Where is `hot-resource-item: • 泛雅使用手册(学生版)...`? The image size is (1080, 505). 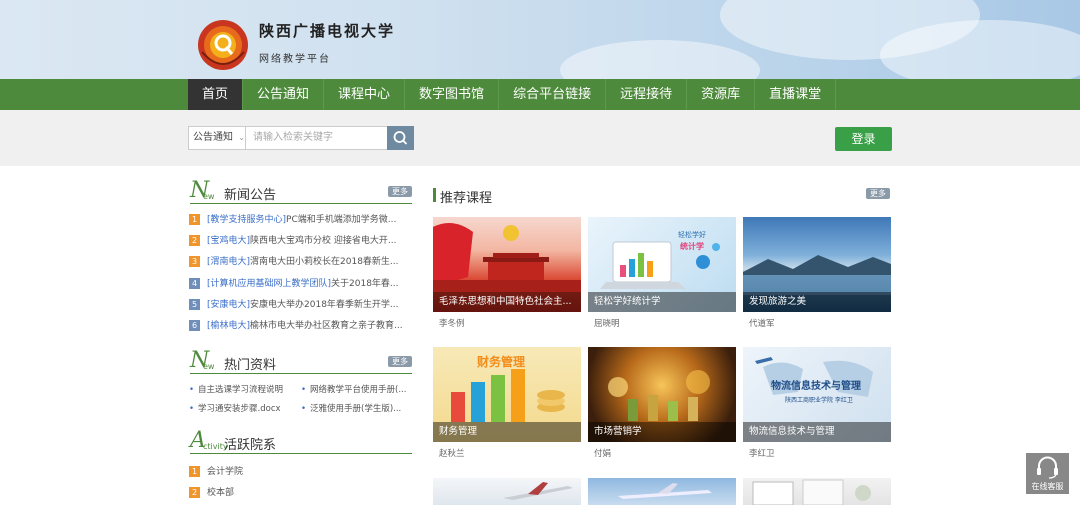
hot-resource-item: • 泛雅使用手册(学生版)... is located at coordinates (356, 408).